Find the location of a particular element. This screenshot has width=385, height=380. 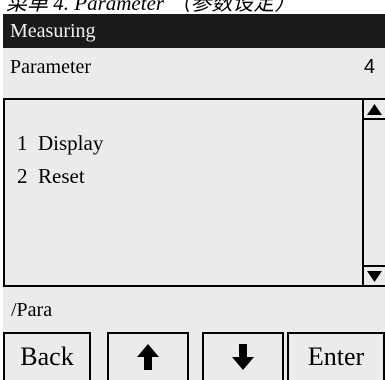

enter-button: Enter is located at coordinates (336, 356).